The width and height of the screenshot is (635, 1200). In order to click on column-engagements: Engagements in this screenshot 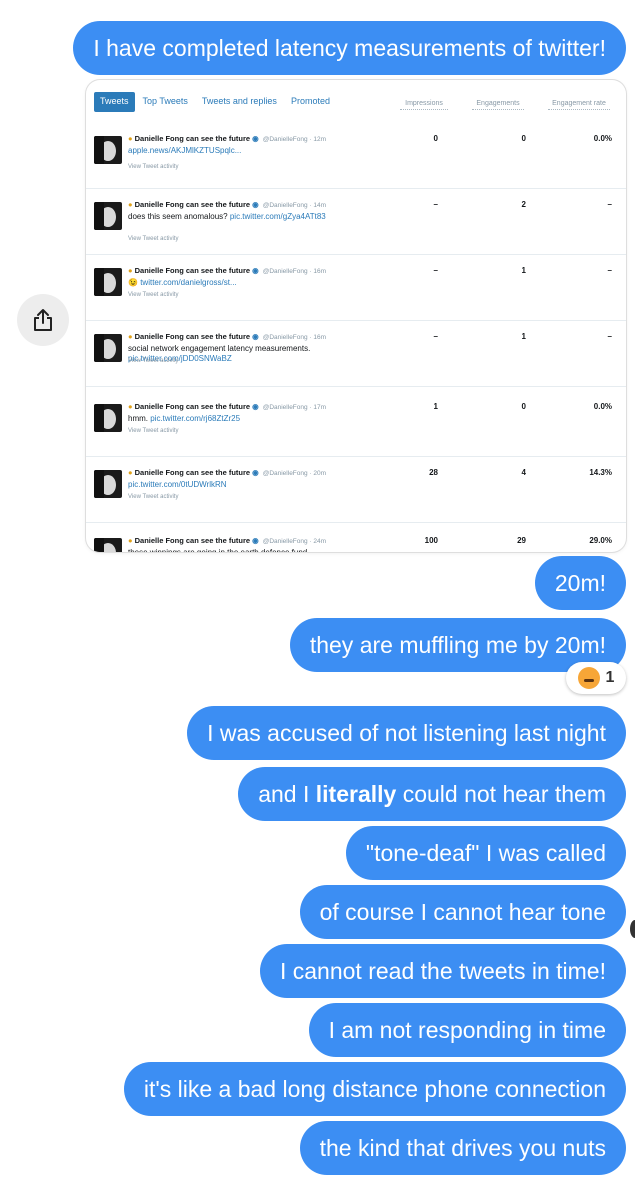, I will do `click(498, 105)`.